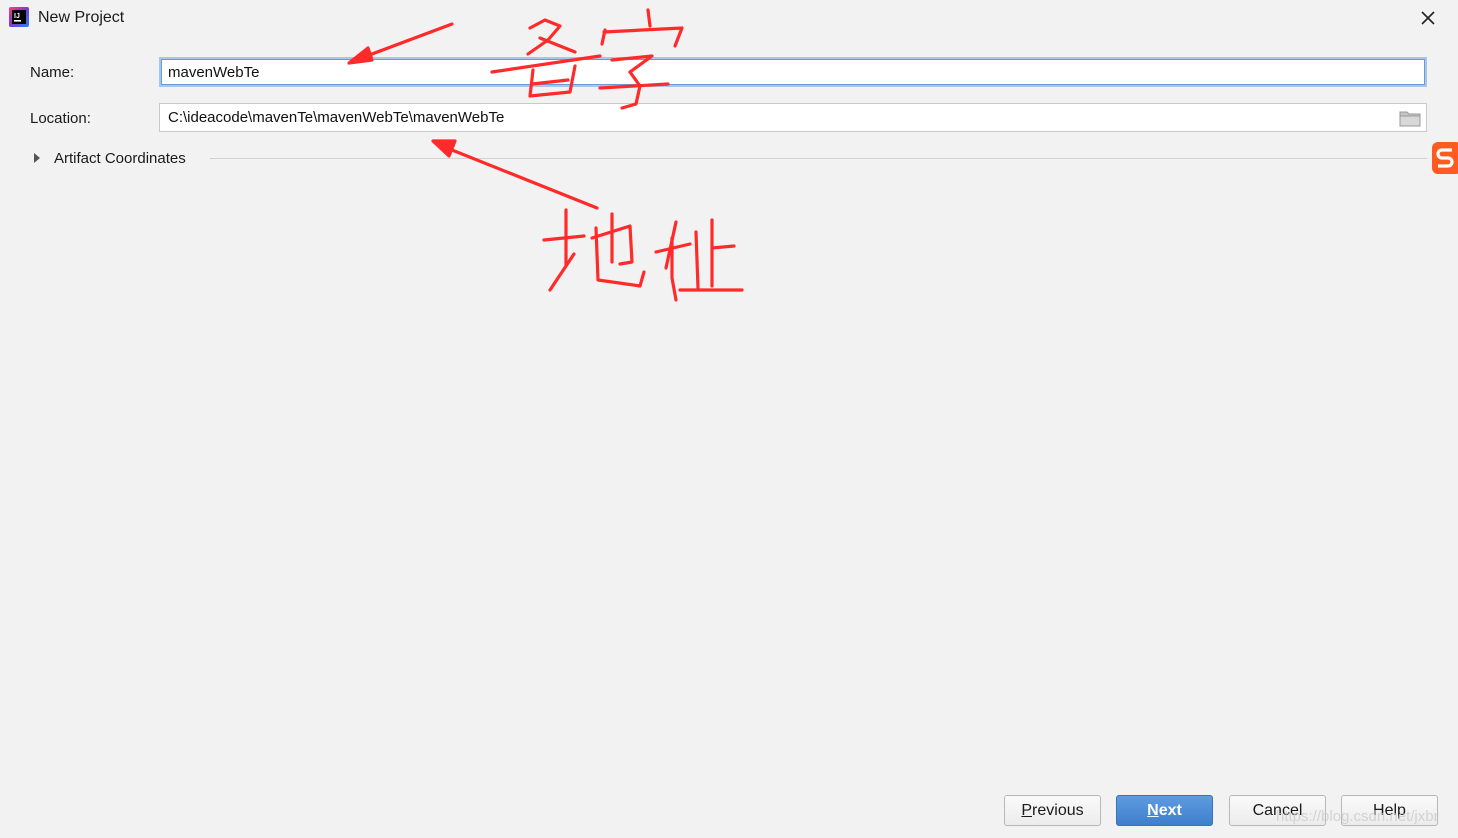  I want to click on help-button: Help, so click(1389, 810).